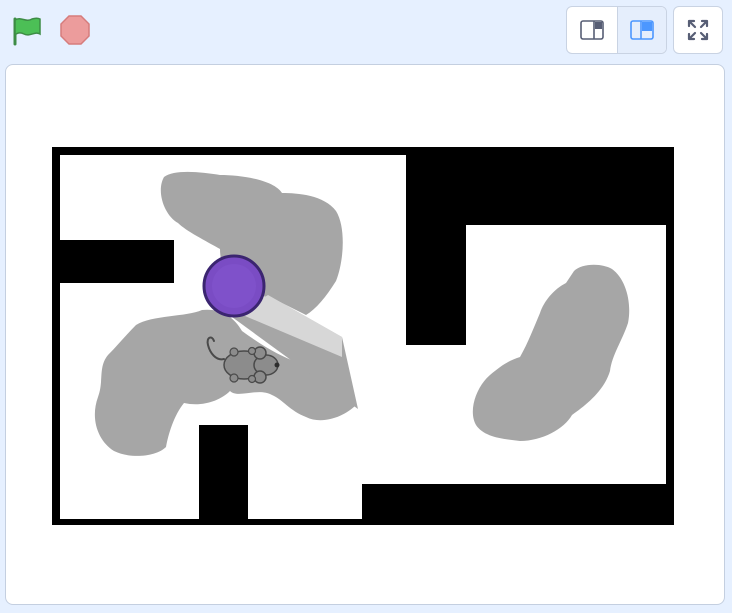 The height and width of the screenshot is (613, 732). I want to click on maze-wall-bottom-post, so click(223, 472).